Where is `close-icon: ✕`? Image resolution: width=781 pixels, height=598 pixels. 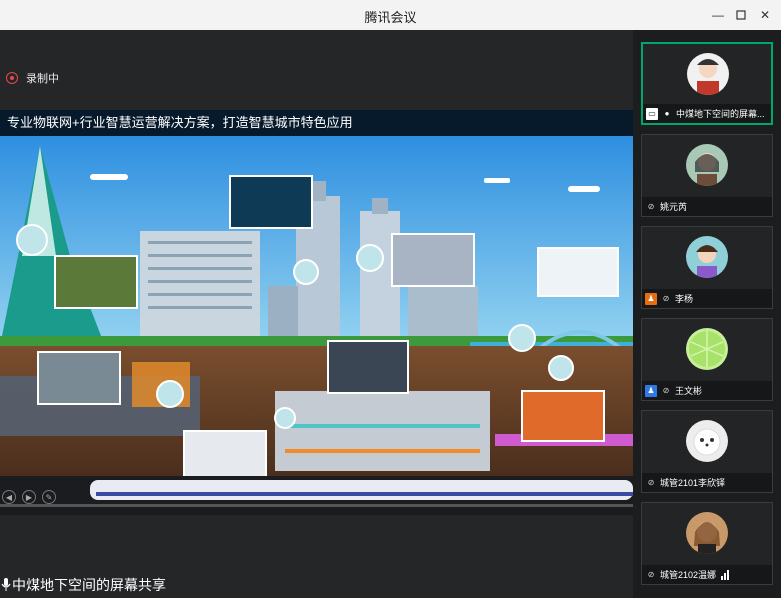
close-icon: ✕ is located at coordinates (765, 15).